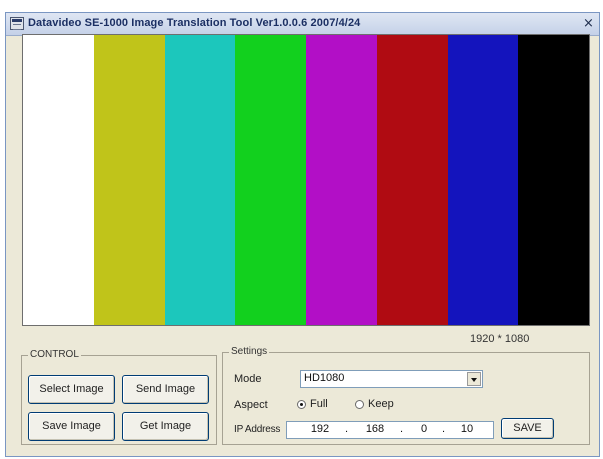 The image size is (603, 459). Describe the element at coordinates (165, 426) in the screenshot. I see `get-image-button: Get Image` at that location.